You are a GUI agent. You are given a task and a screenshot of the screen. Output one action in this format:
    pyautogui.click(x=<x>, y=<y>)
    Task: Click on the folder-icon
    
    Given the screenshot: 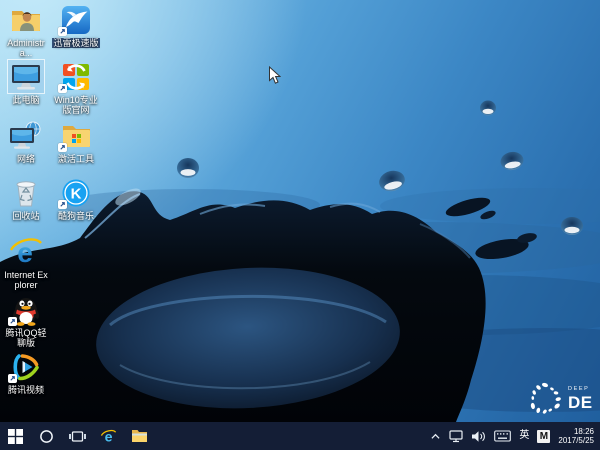 What is the action you would take?
    pyautogui.click(x=139, y=436)
    